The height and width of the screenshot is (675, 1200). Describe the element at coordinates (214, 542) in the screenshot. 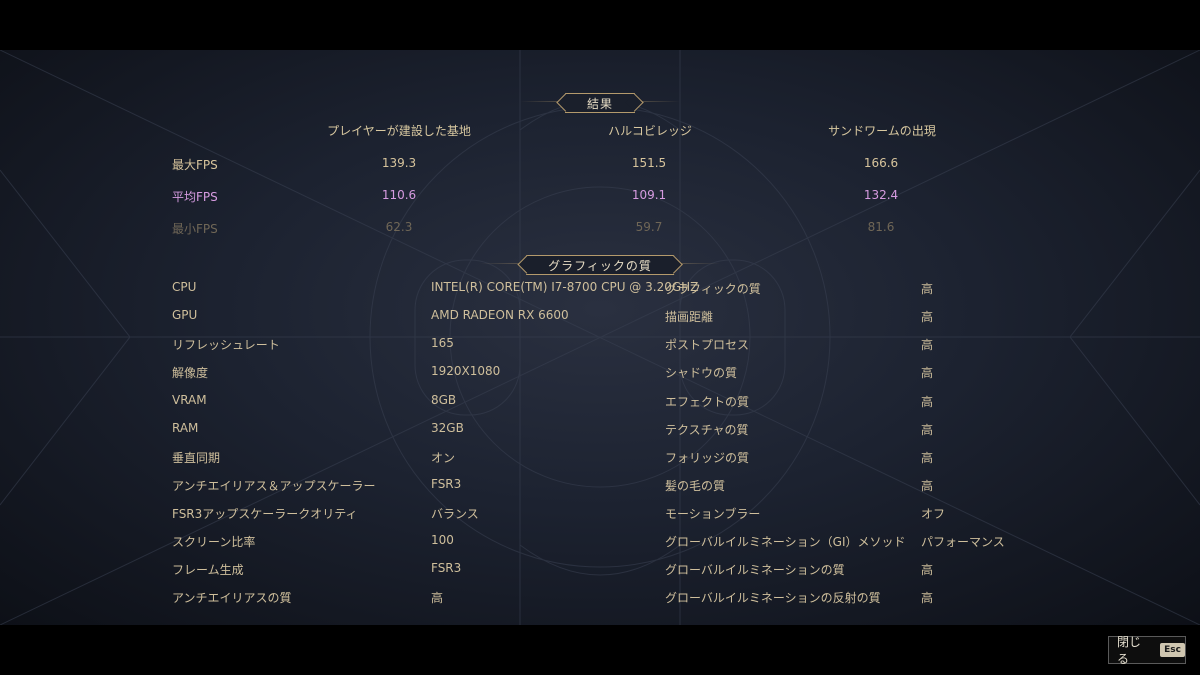

I see `spec-label-screen-ratio: スクリーン比率` at that location.